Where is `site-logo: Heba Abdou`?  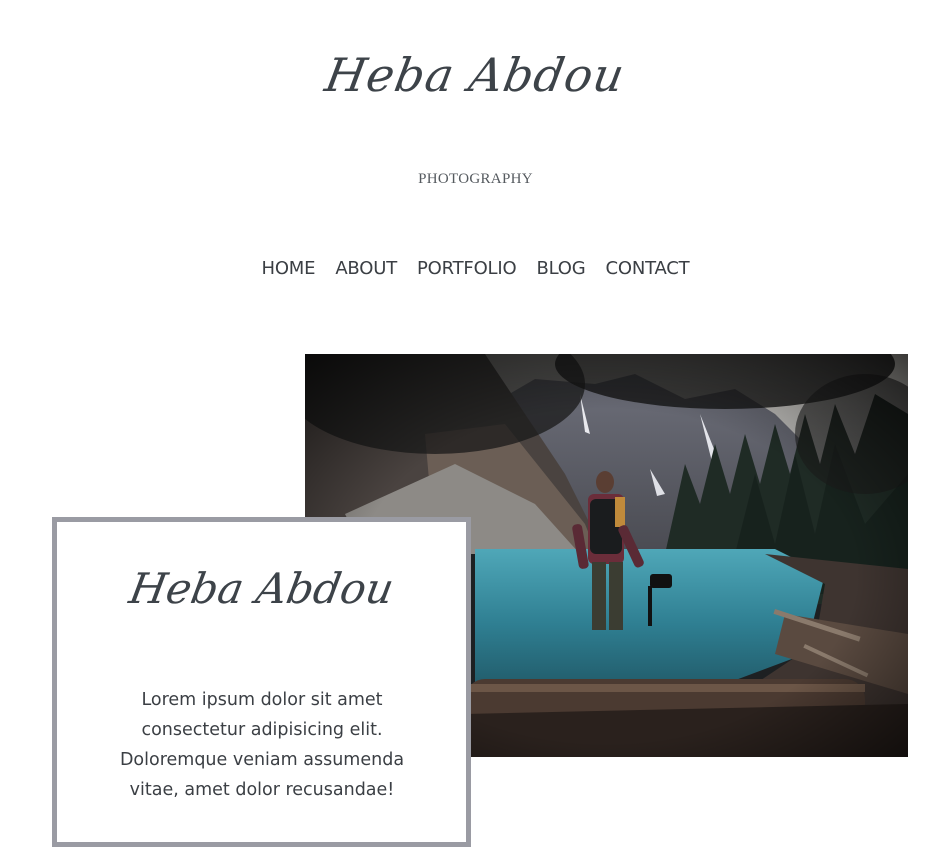
site-logo: Heba Abdou is located at coordinates (475, 75).